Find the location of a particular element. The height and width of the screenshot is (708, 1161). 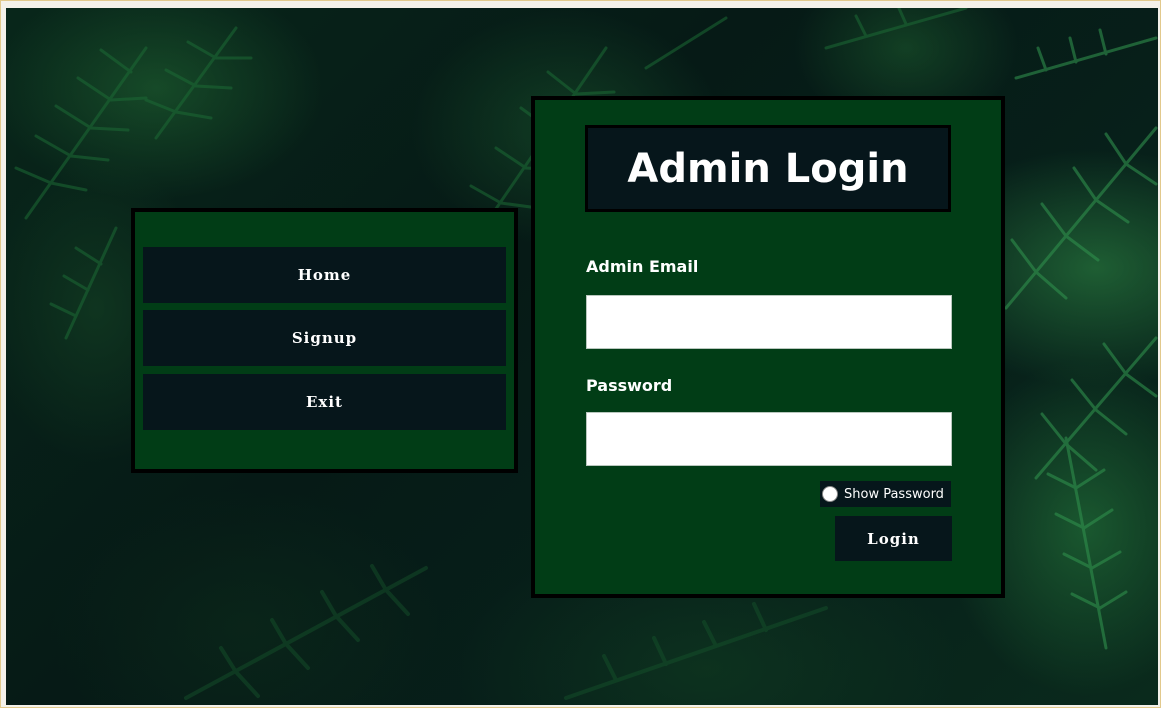

page-title: Admin Login is located at coordinates (768, 168).